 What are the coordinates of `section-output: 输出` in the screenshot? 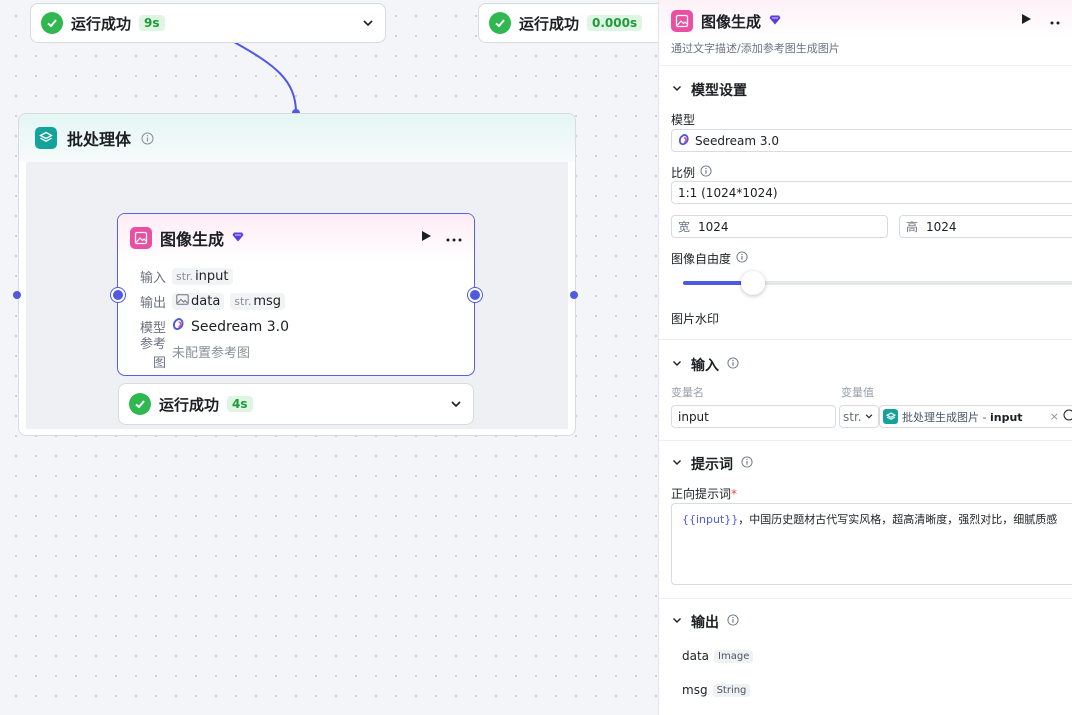 It's located at (705, 622).